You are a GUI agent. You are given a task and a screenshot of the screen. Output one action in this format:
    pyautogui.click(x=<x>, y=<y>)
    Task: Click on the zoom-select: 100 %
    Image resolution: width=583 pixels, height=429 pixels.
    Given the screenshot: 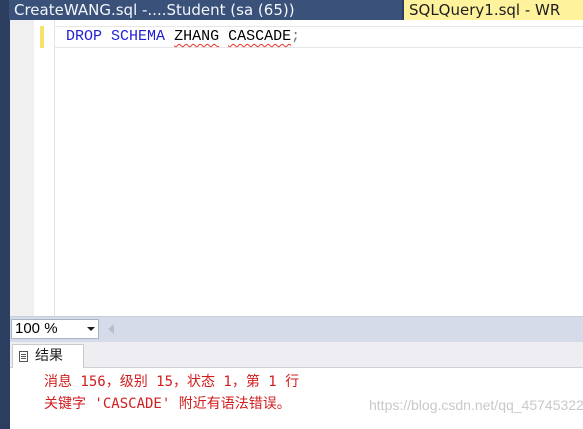 What is the action you would take?
    pyautogui.click(x=55, y=329)
    